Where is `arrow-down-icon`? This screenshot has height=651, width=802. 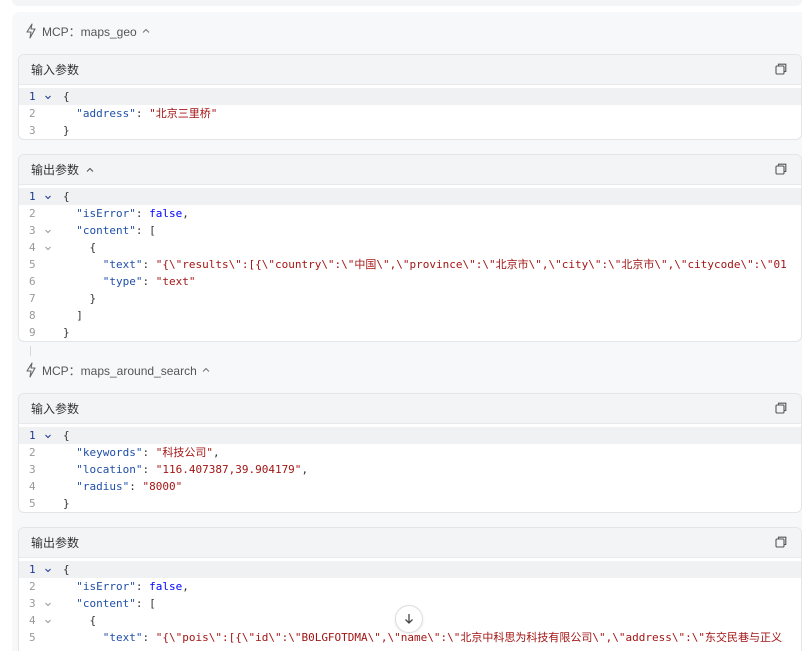 arrow-down-icon is located at coordinates (409, 619).